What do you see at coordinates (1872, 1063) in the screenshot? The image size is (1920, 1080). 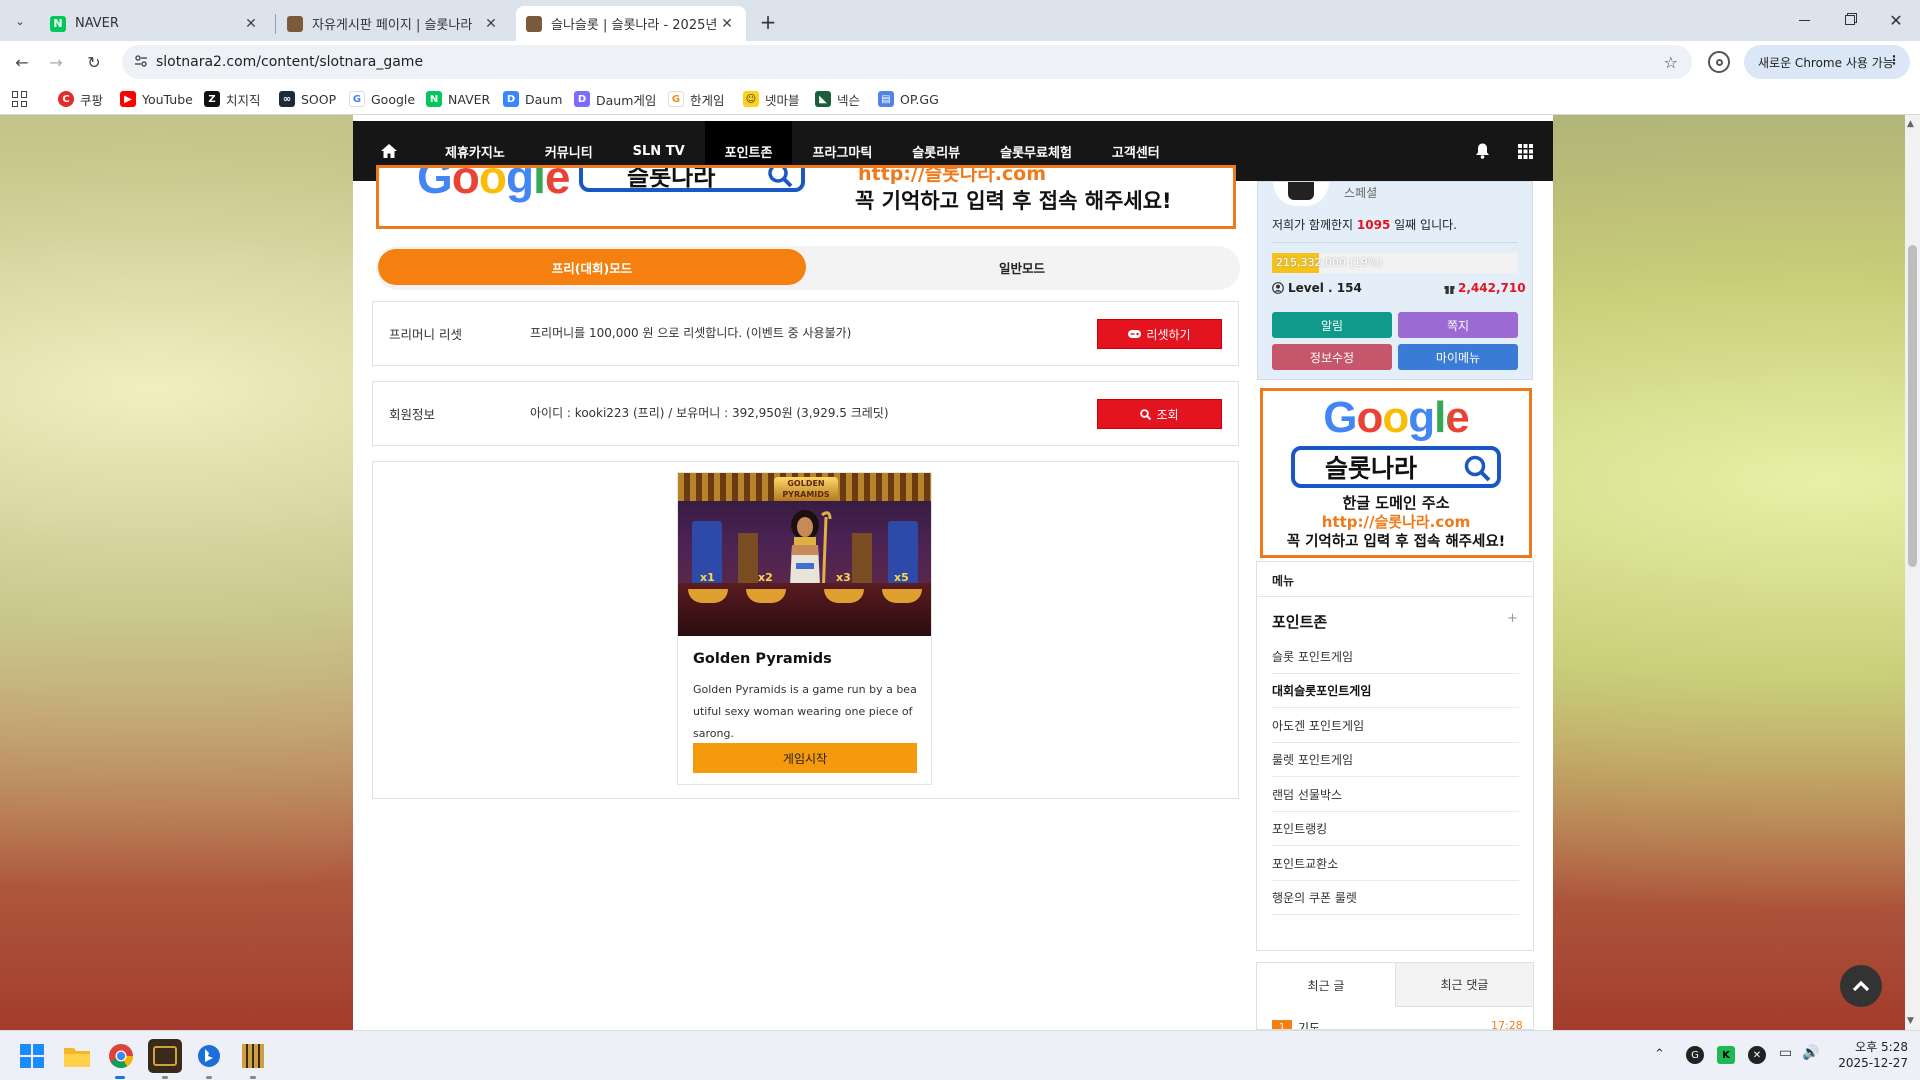 I see `clock-date: 2025-12-27` at bounding box center [1872, 1063].